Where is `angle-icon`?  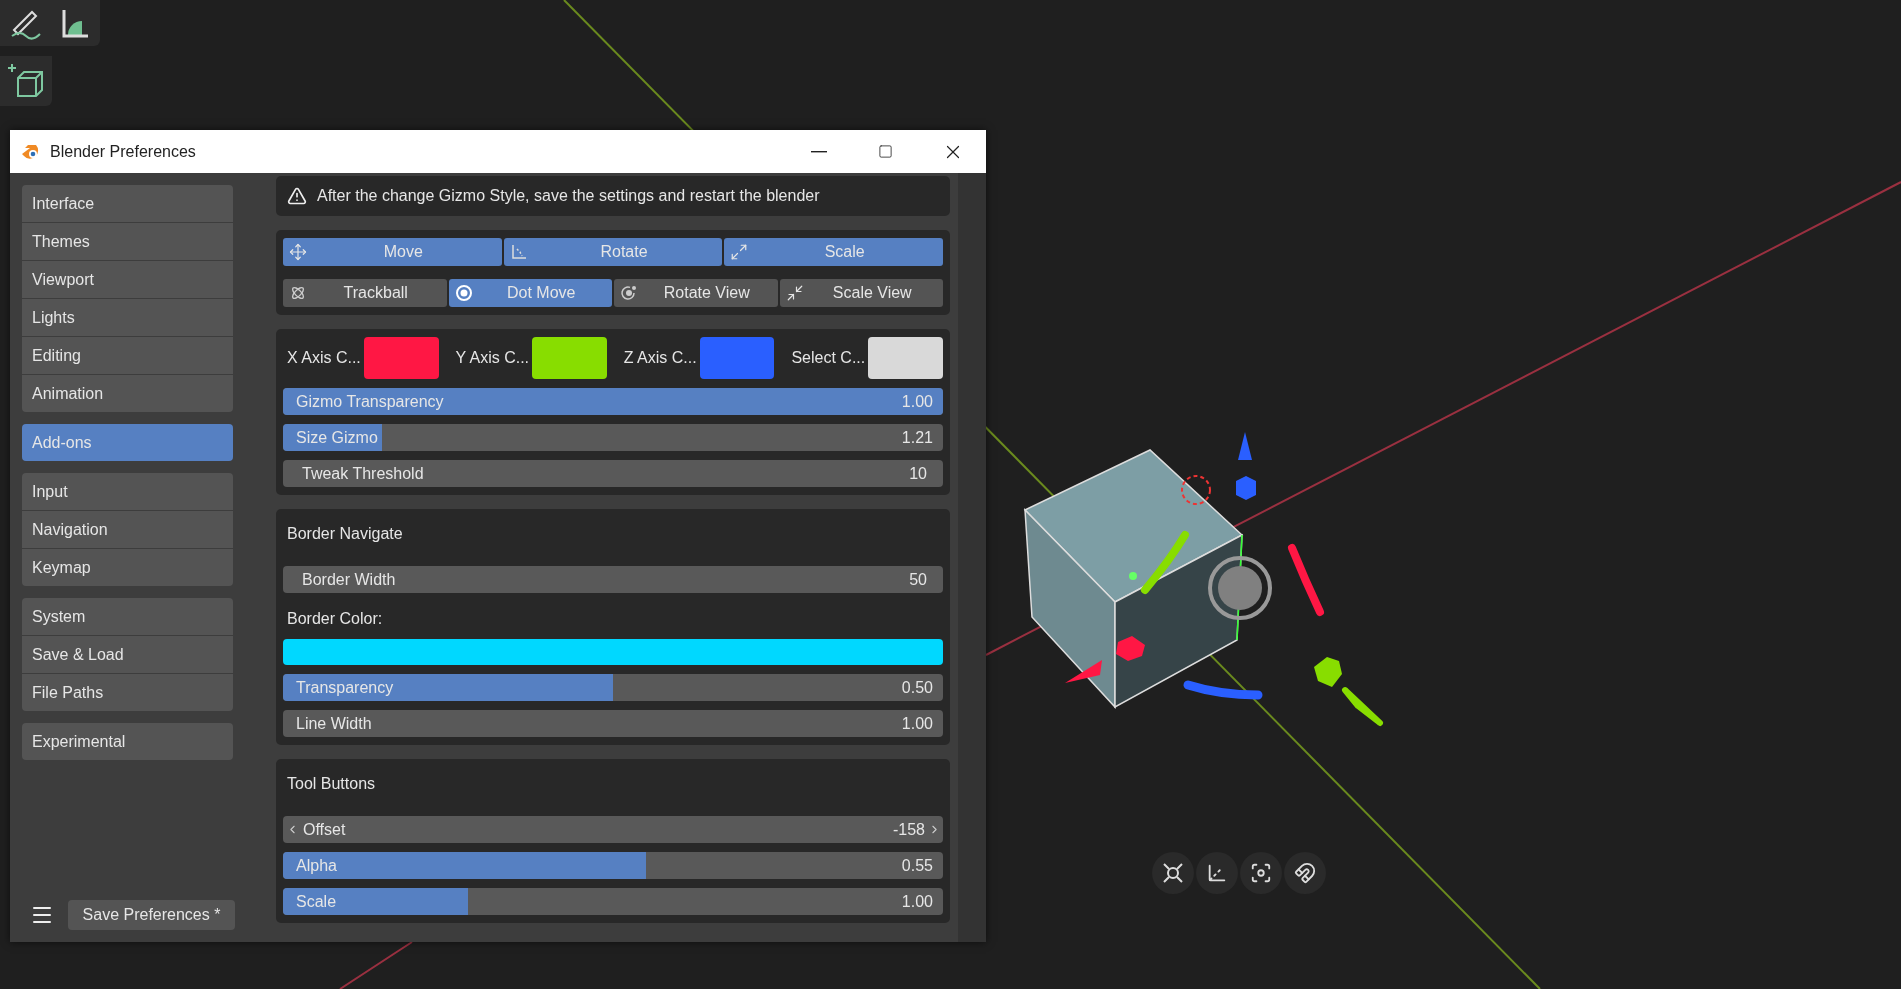
angle-icon is located at coordinates (518, 252).